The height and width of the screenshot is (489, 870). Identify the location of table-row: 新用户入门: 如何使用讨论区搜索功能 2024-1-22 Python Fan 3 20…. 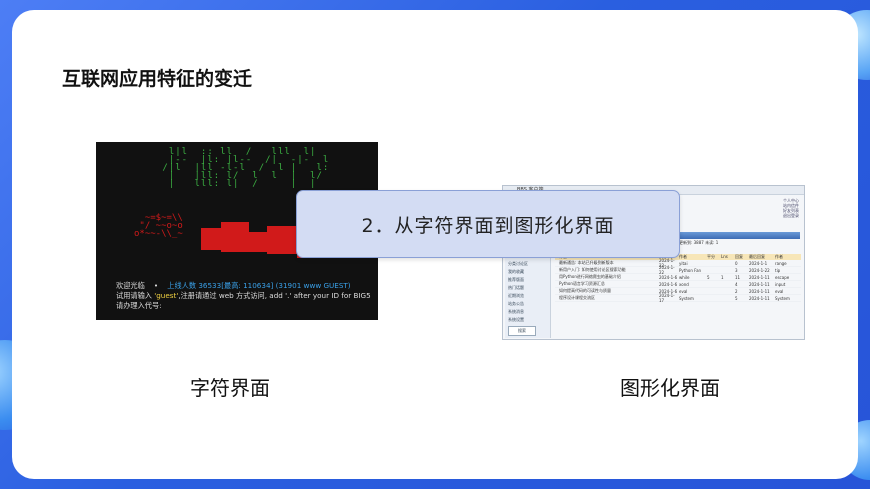
(678, 270).